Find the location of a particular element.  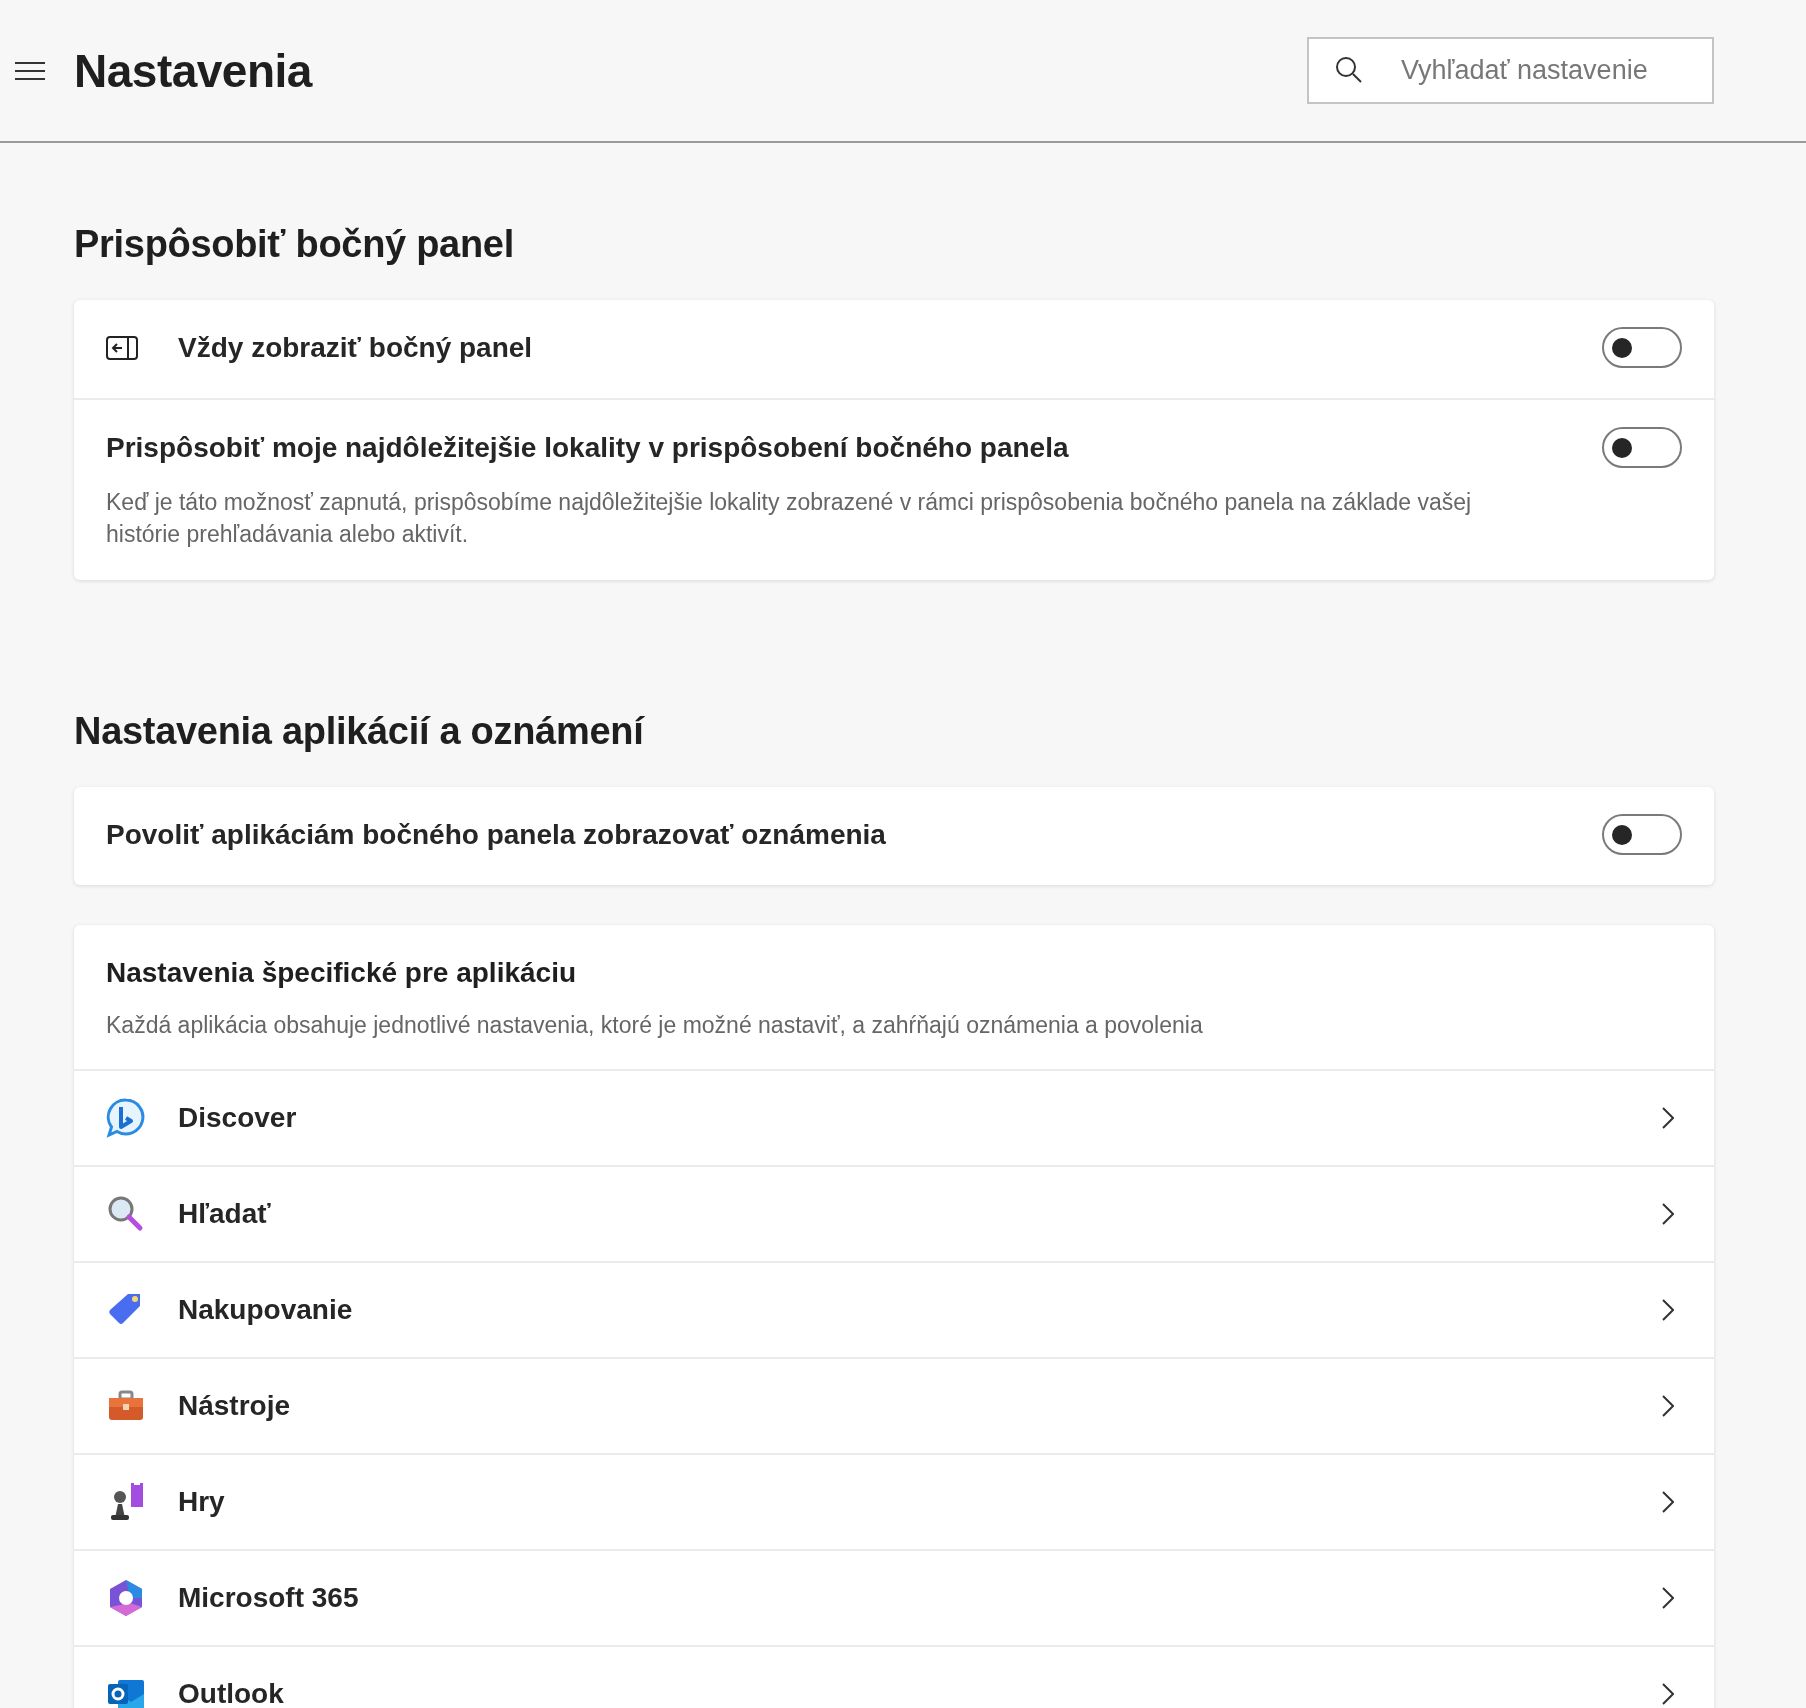

section-heading: Nastavenia aplikácií a oznámení is located at coordinates (360, 731).